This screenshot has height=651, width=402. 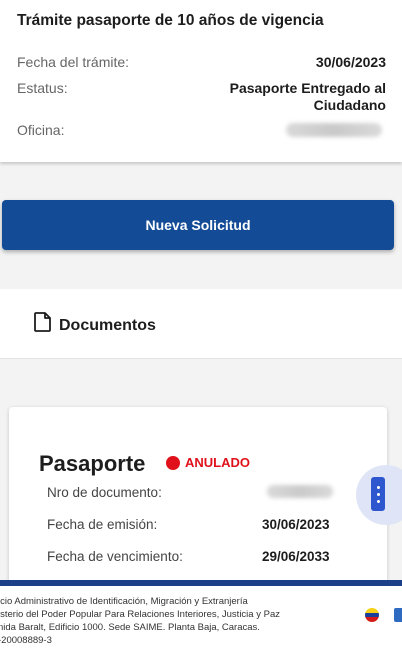 What do you see at coordinates (92, 463) in the screenshot?
I see `pasaporte-title: Pasaporte` at bounding box center [92, 463].